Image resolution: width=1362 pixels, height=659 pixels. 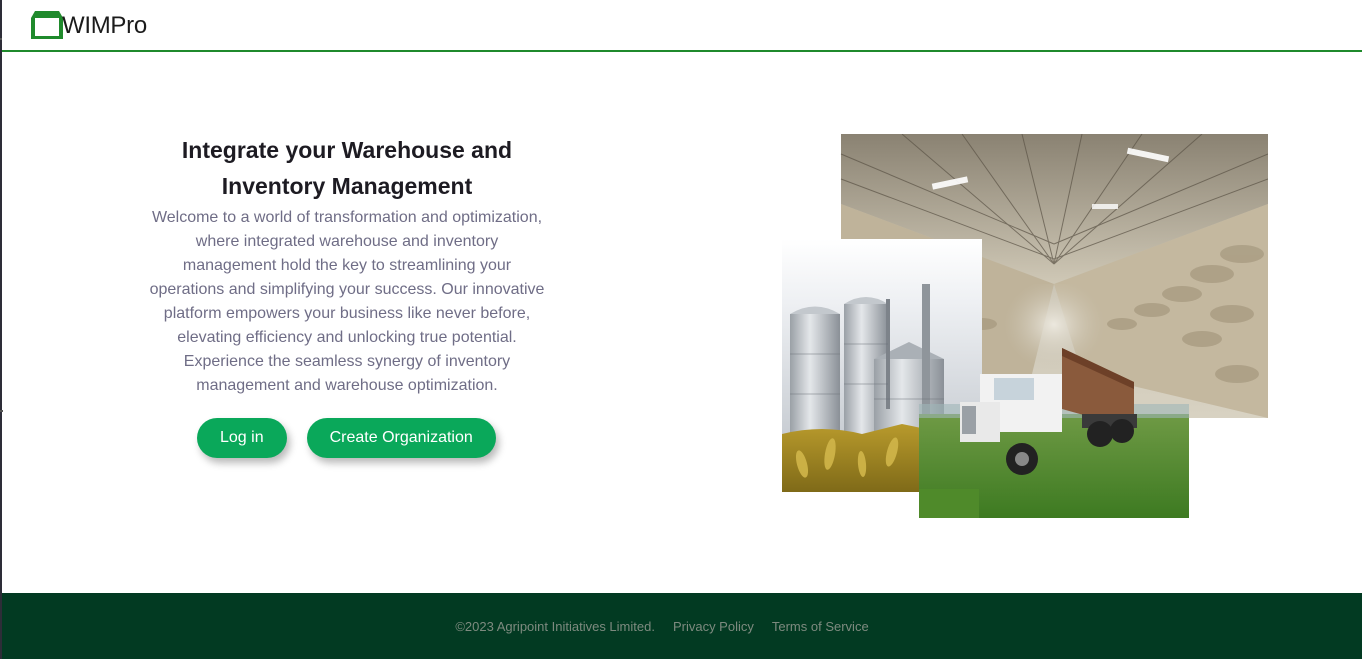 What do you see at coordinates (820, 626) in the screenshot?
I see `terms-of-service-link: Terms of Service` at bounding box center [820, 626].